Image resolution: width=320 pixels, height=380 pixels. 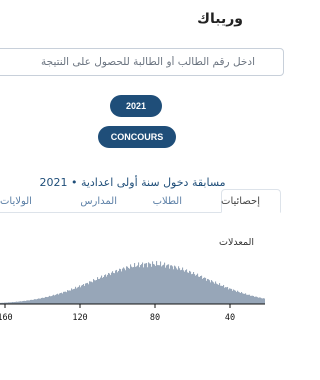 I want to click on tab-states: الولايات, so click(x=16, y=201).